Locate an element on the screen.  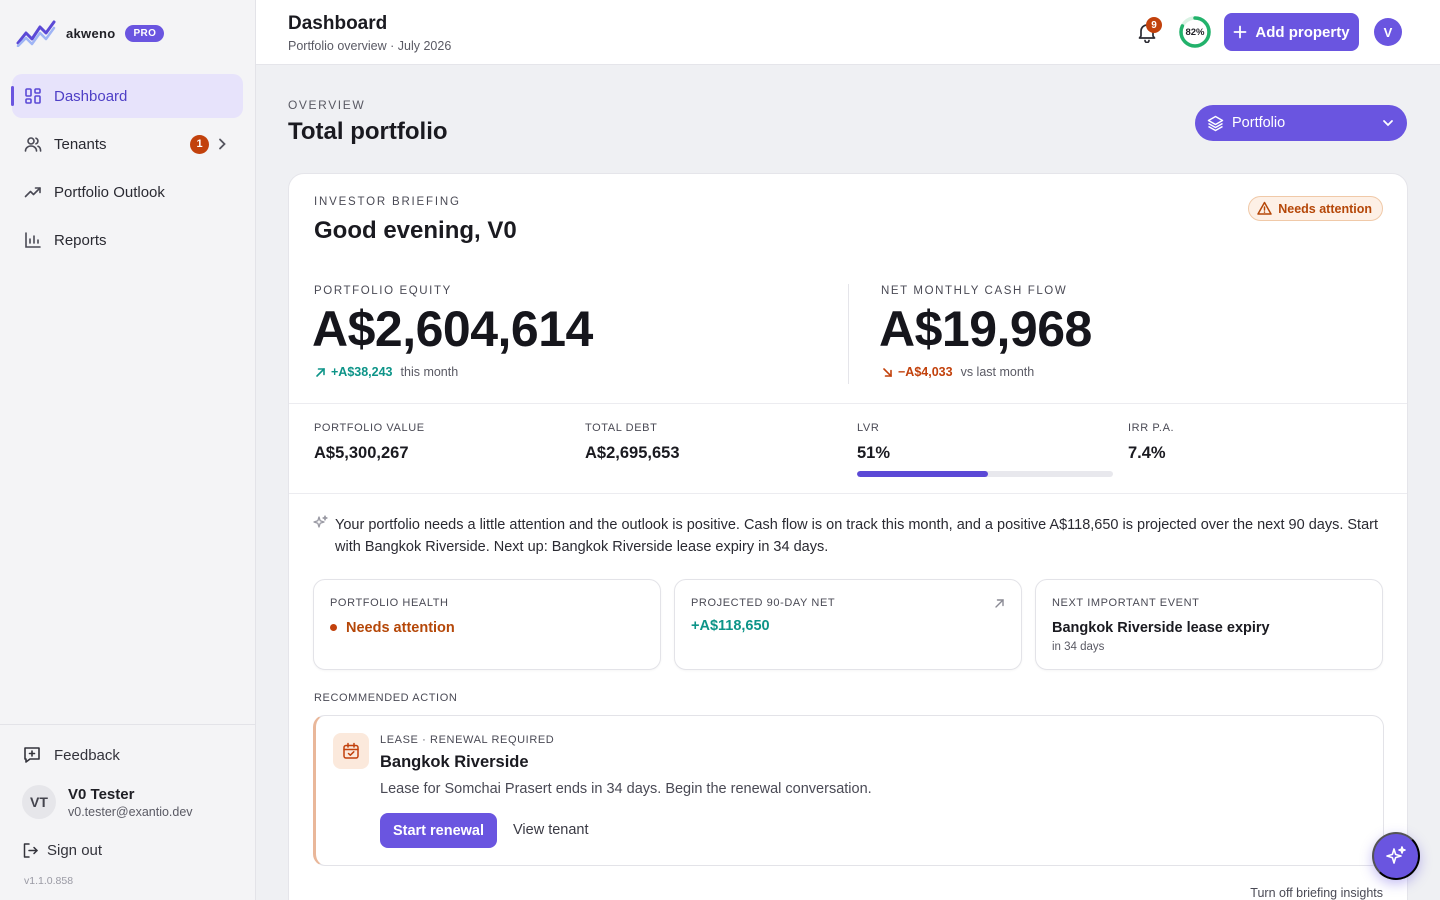
feedback-icon is located at coordinates (32, 755).